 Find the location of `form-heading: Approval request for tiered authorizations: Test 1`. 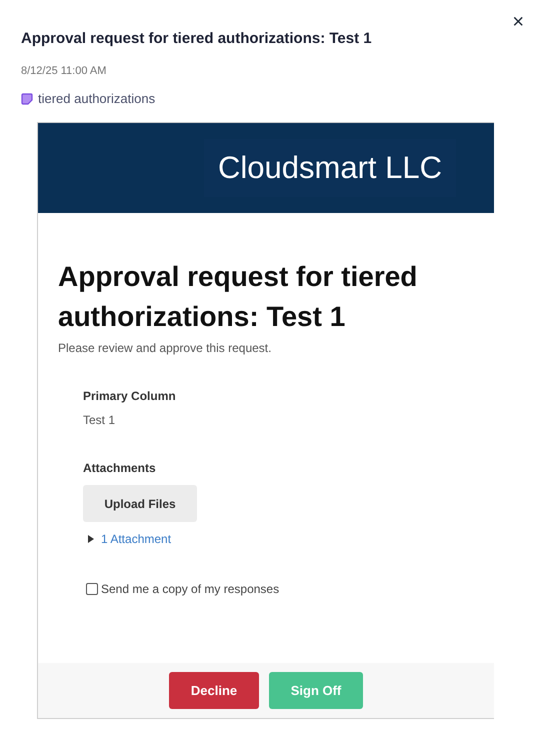

form-heading: Approval request for tiered authorizations: Test 1 is located at coordinates (238, 297).